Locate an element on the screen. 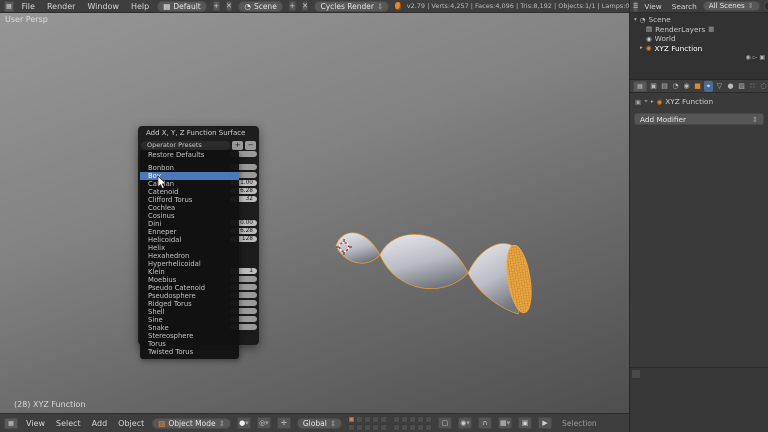 This screenshot has width=768, height=432. editor-type-button: ☰ is located at coordinates (636, 6).